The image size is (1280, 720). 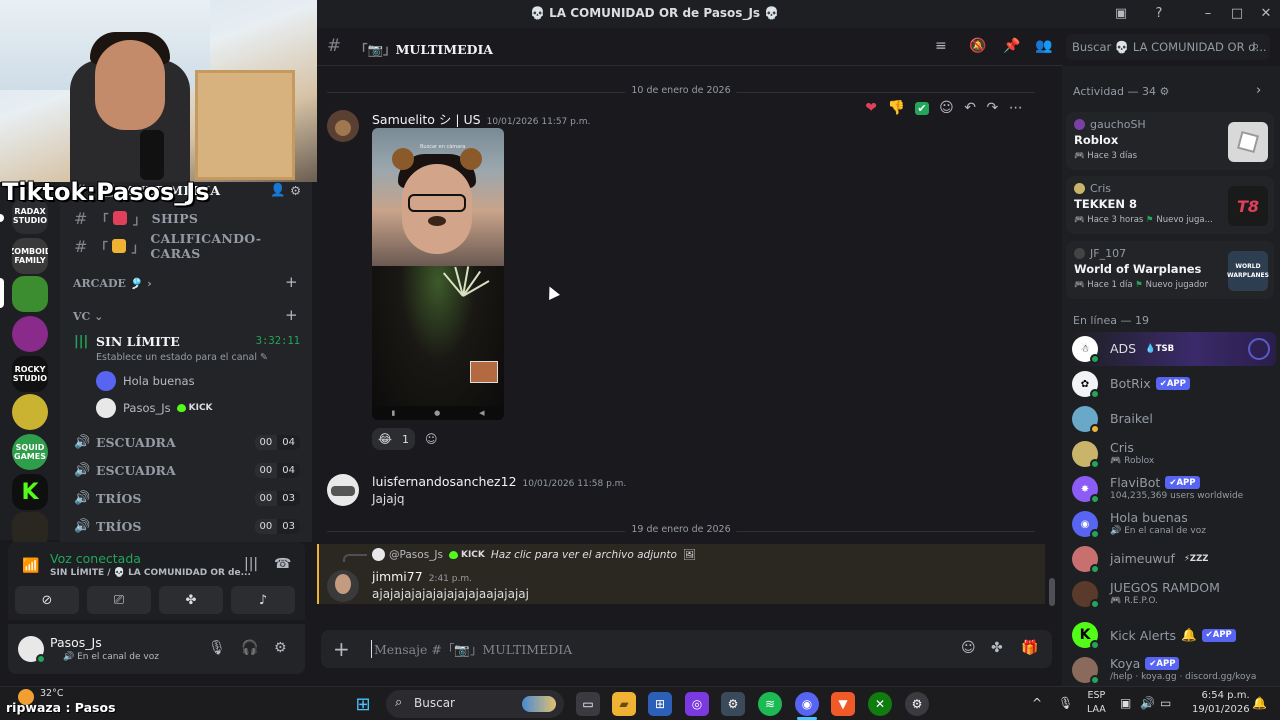 I want to click on apps-icon: ✤, so click(x=997, y=648).